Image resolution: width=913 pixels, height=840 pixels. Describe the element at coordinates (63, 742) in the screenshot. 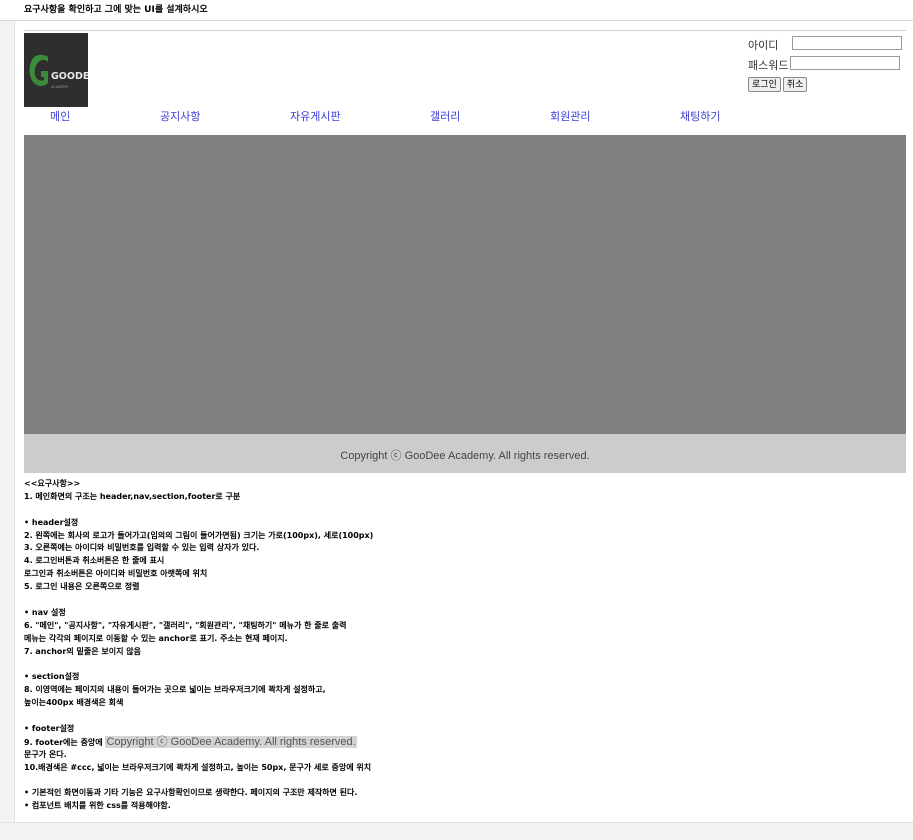

I see `requirement-9-prefix: 9. footer에는 중앙에` at that location.